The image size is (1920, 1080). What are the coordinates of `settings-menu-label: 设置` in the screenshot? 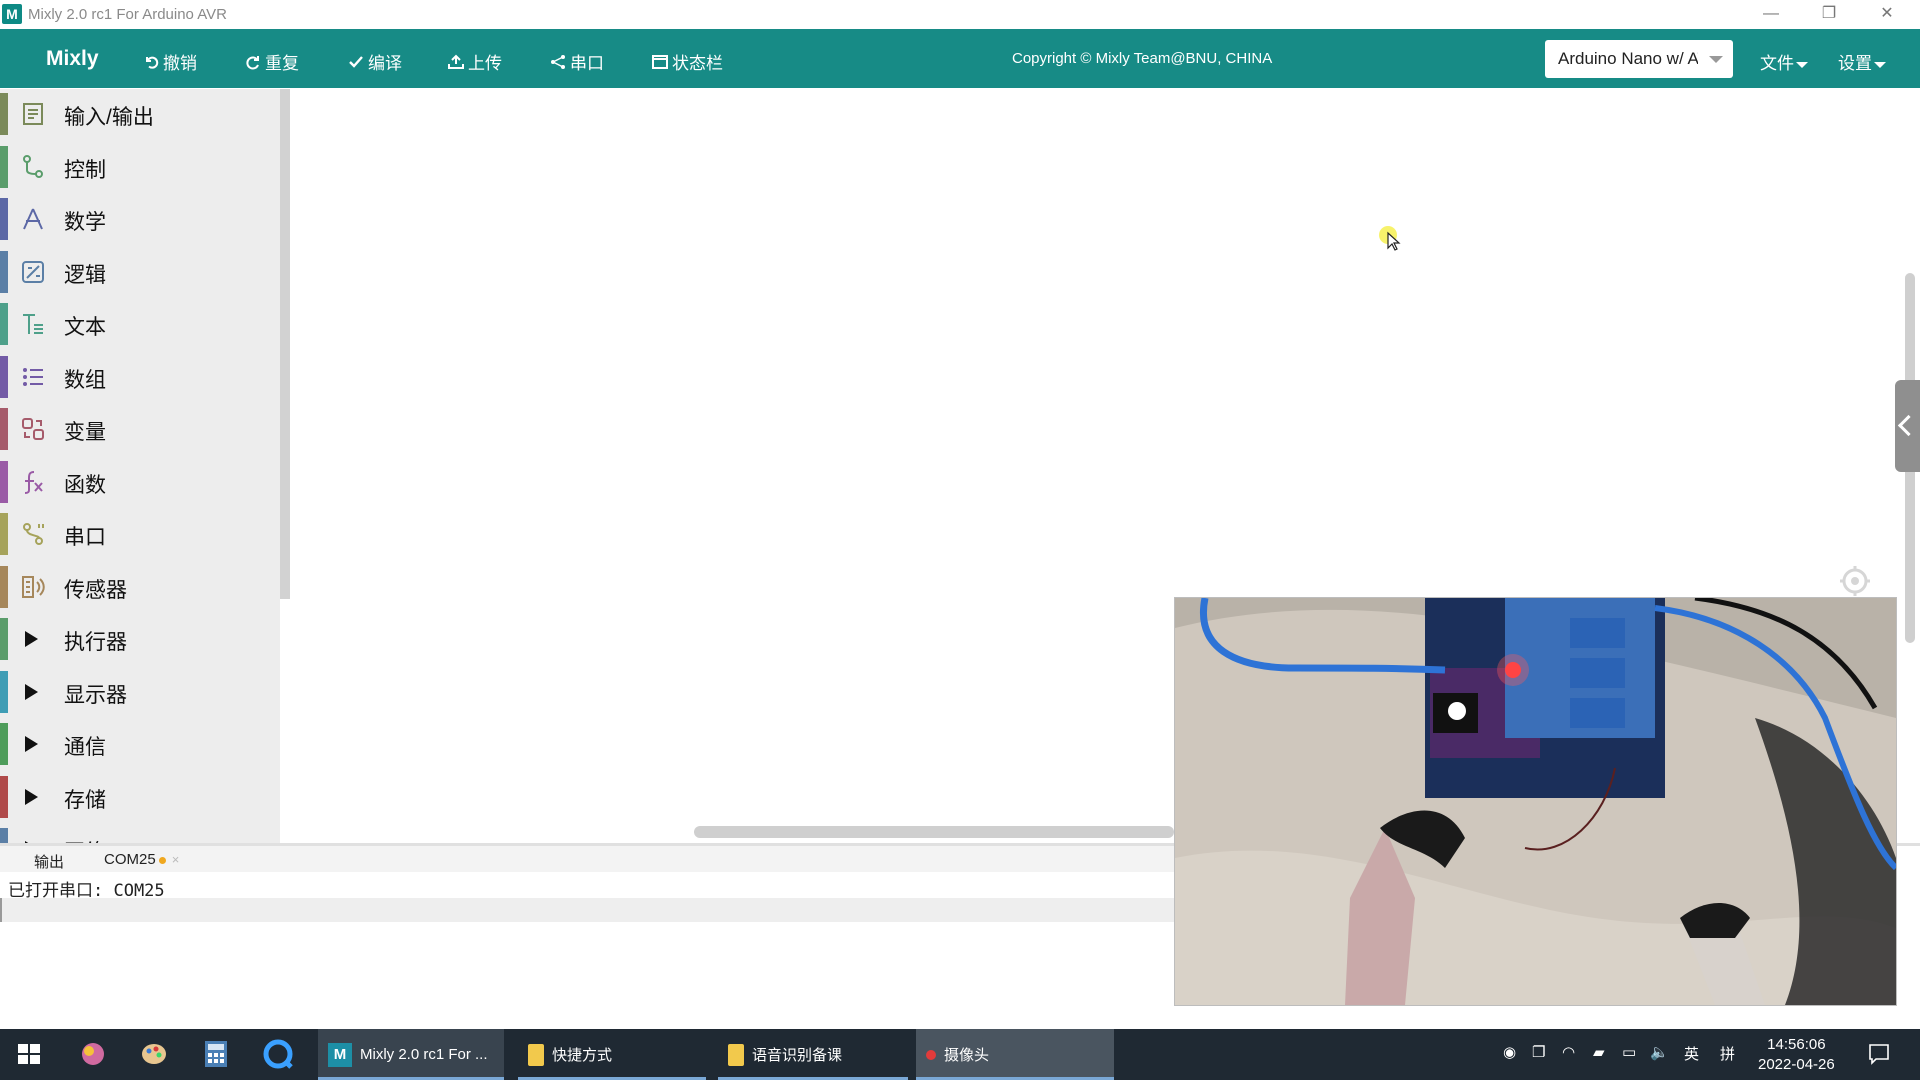 It's located at (1855, 63).